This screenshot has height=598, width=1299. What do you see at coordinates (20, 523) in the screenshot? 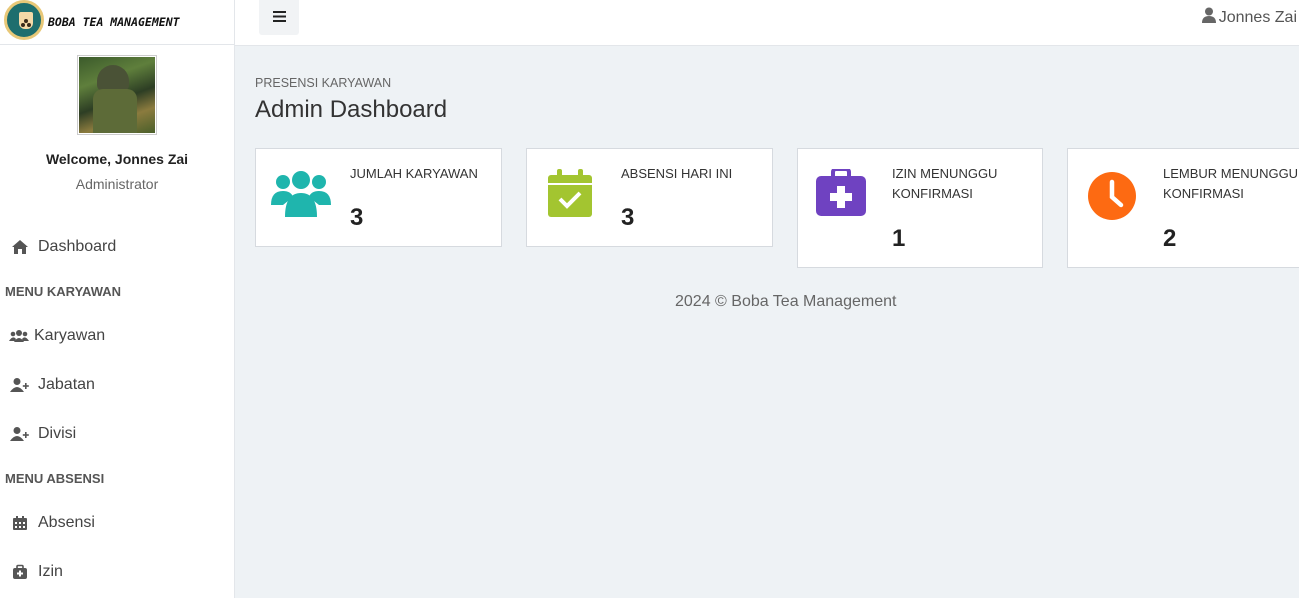
I see `calendar-icon` at bounding box center [20, 523].